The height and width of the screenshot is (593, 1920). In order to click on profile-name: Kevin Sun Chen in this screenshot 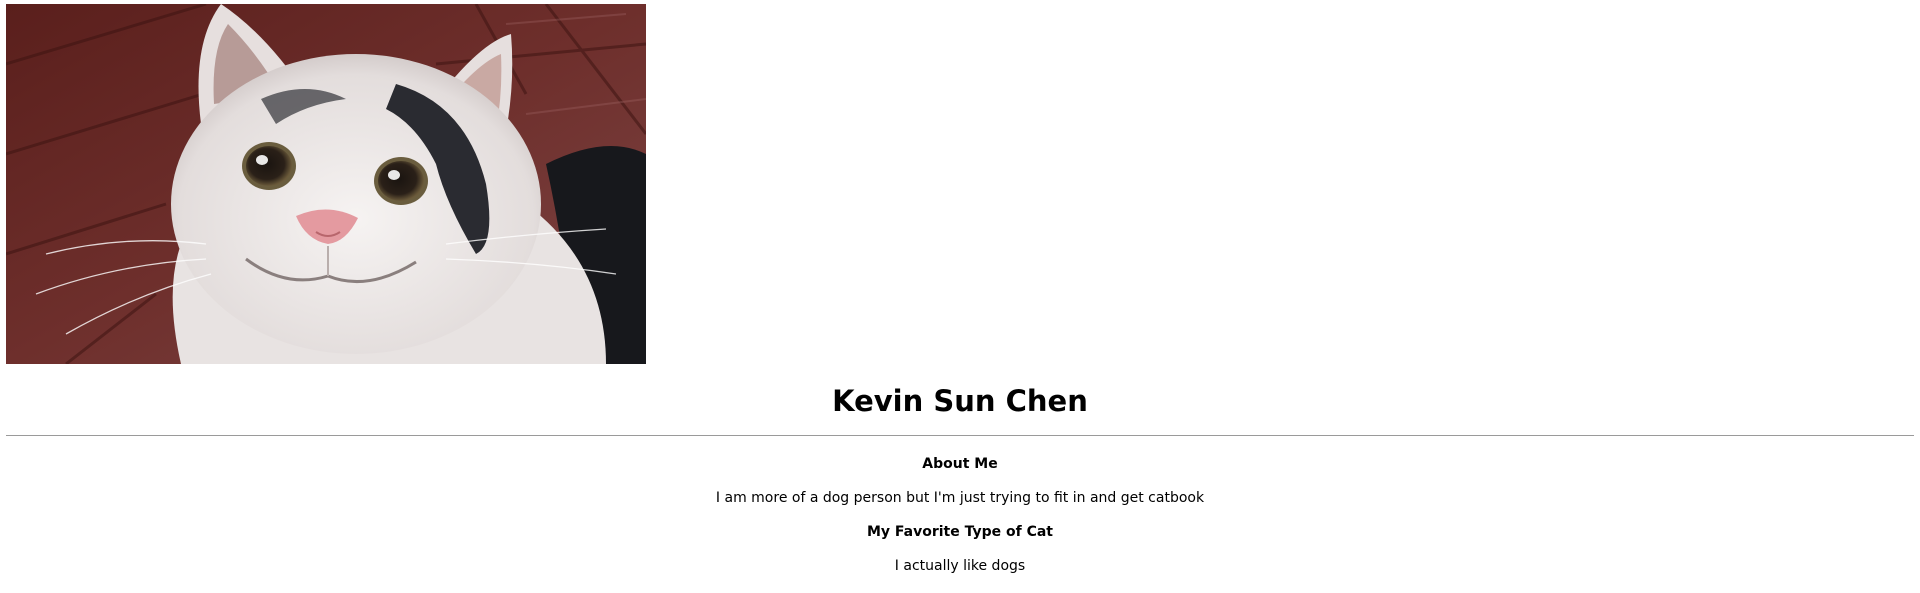, I will do `click(960, 401)`.